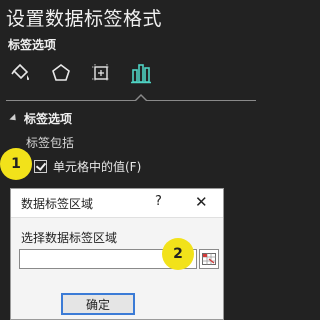  What do you see at coordinates (97, 167) in the screenshot?
I see `value-from-cells-label: 单元格中的值(F)` at bounding box center [97, 167].